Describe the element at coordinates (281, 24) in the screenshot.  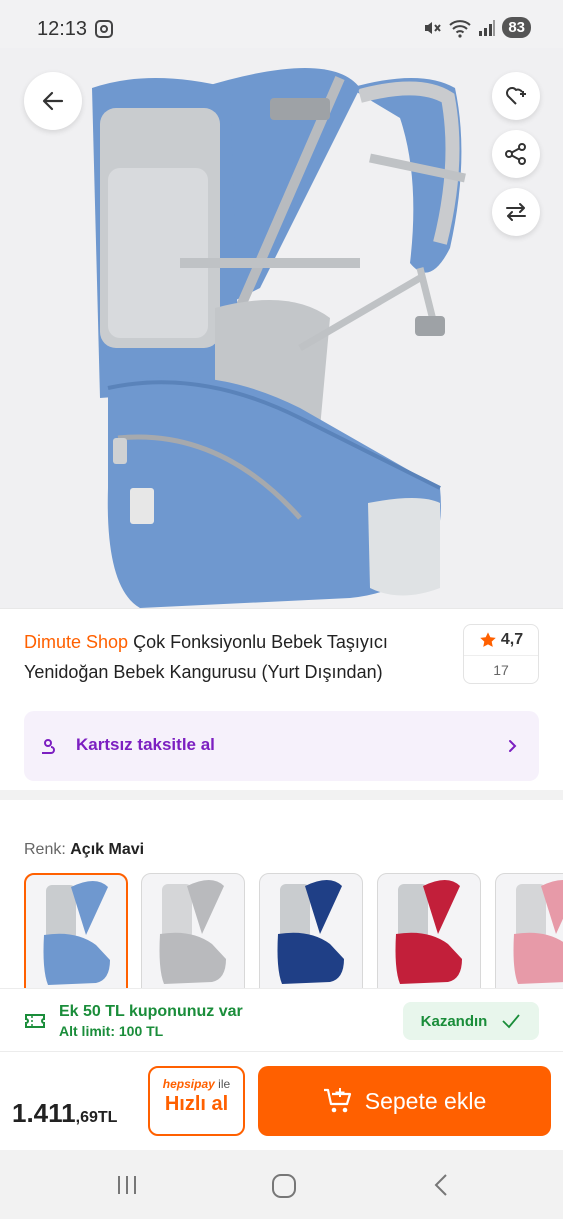
I see `status-bar: 12:13 83` at that location.